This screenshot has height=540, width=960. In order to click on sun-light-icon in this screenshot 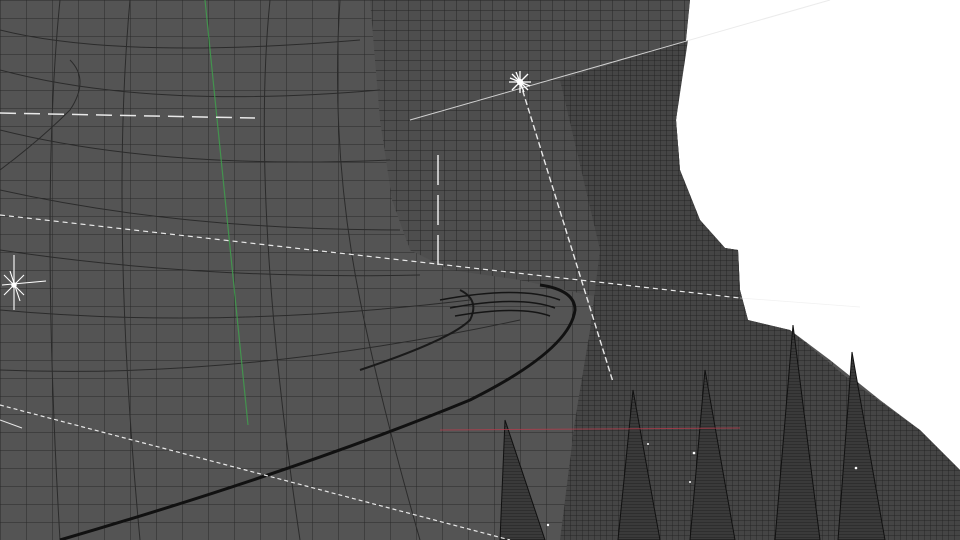, I will do `click(520, 82)`.